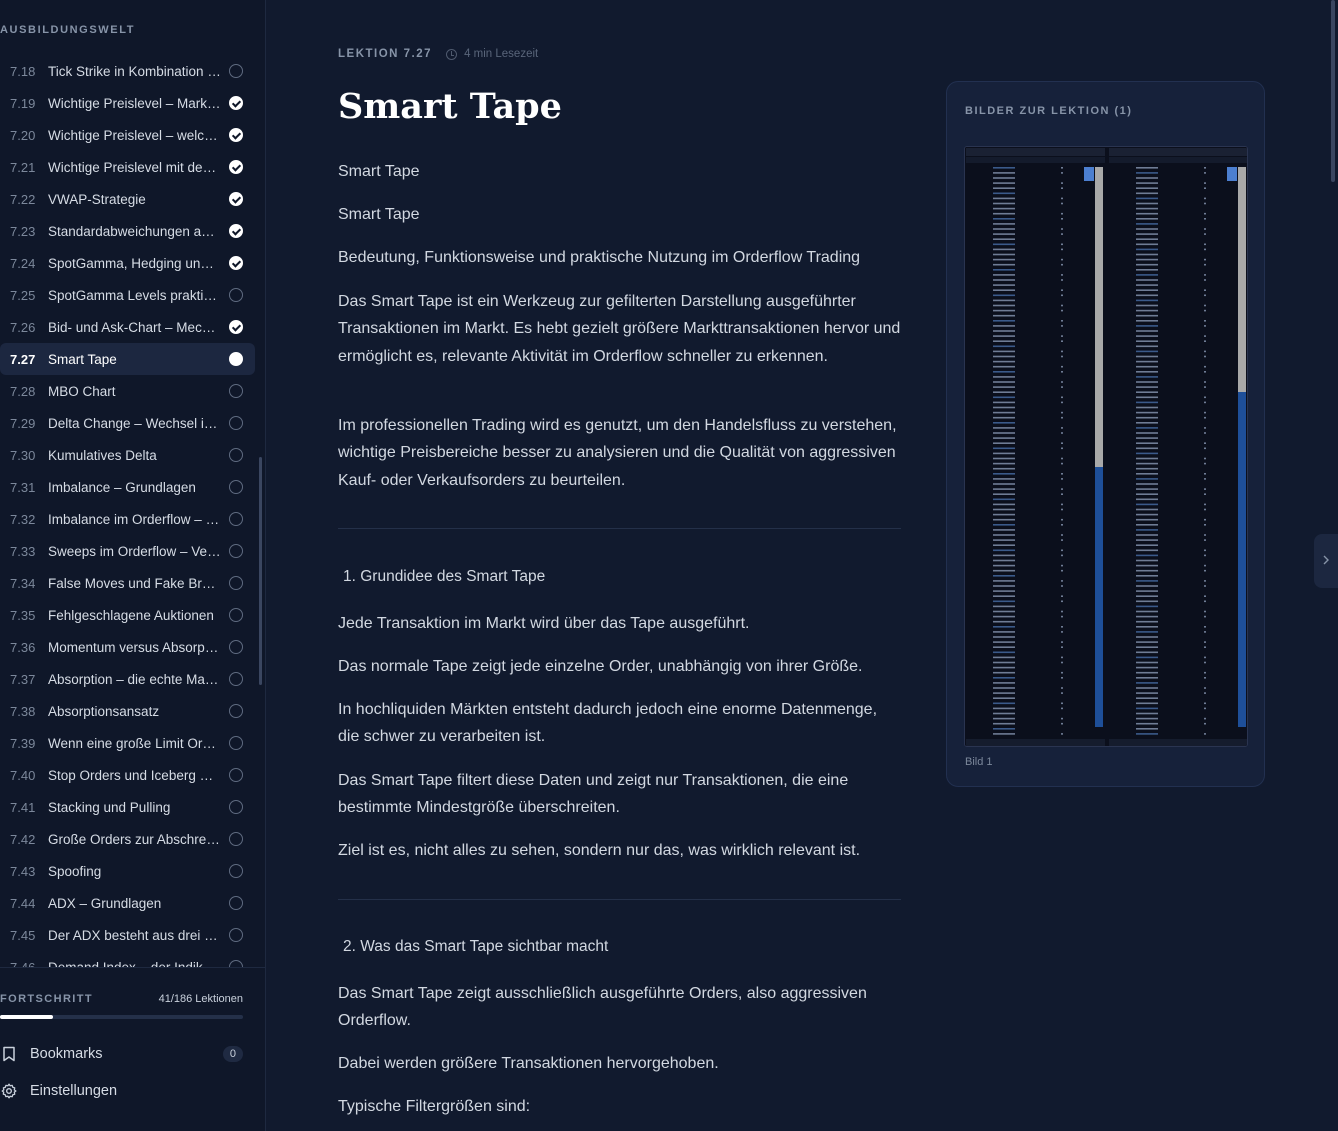  I want to click on sidebar-item-lesson-7-38: 7.38 Absorptionsansatz, so click(127, 711).